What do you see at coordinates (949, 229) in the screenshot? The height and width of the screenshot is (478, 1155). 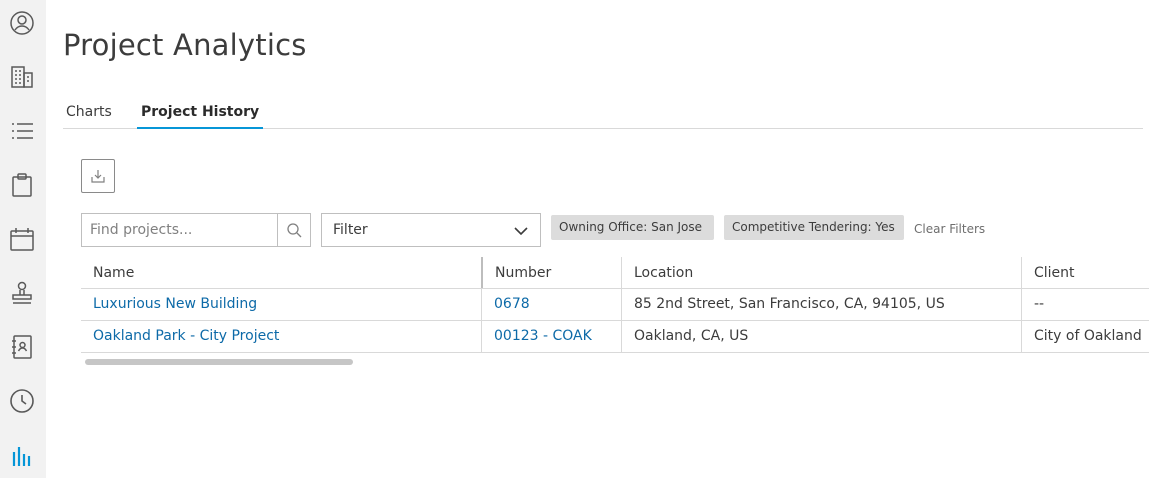 I see `clear-filters-link: Clear Filters` at bounding box center [949, 229].